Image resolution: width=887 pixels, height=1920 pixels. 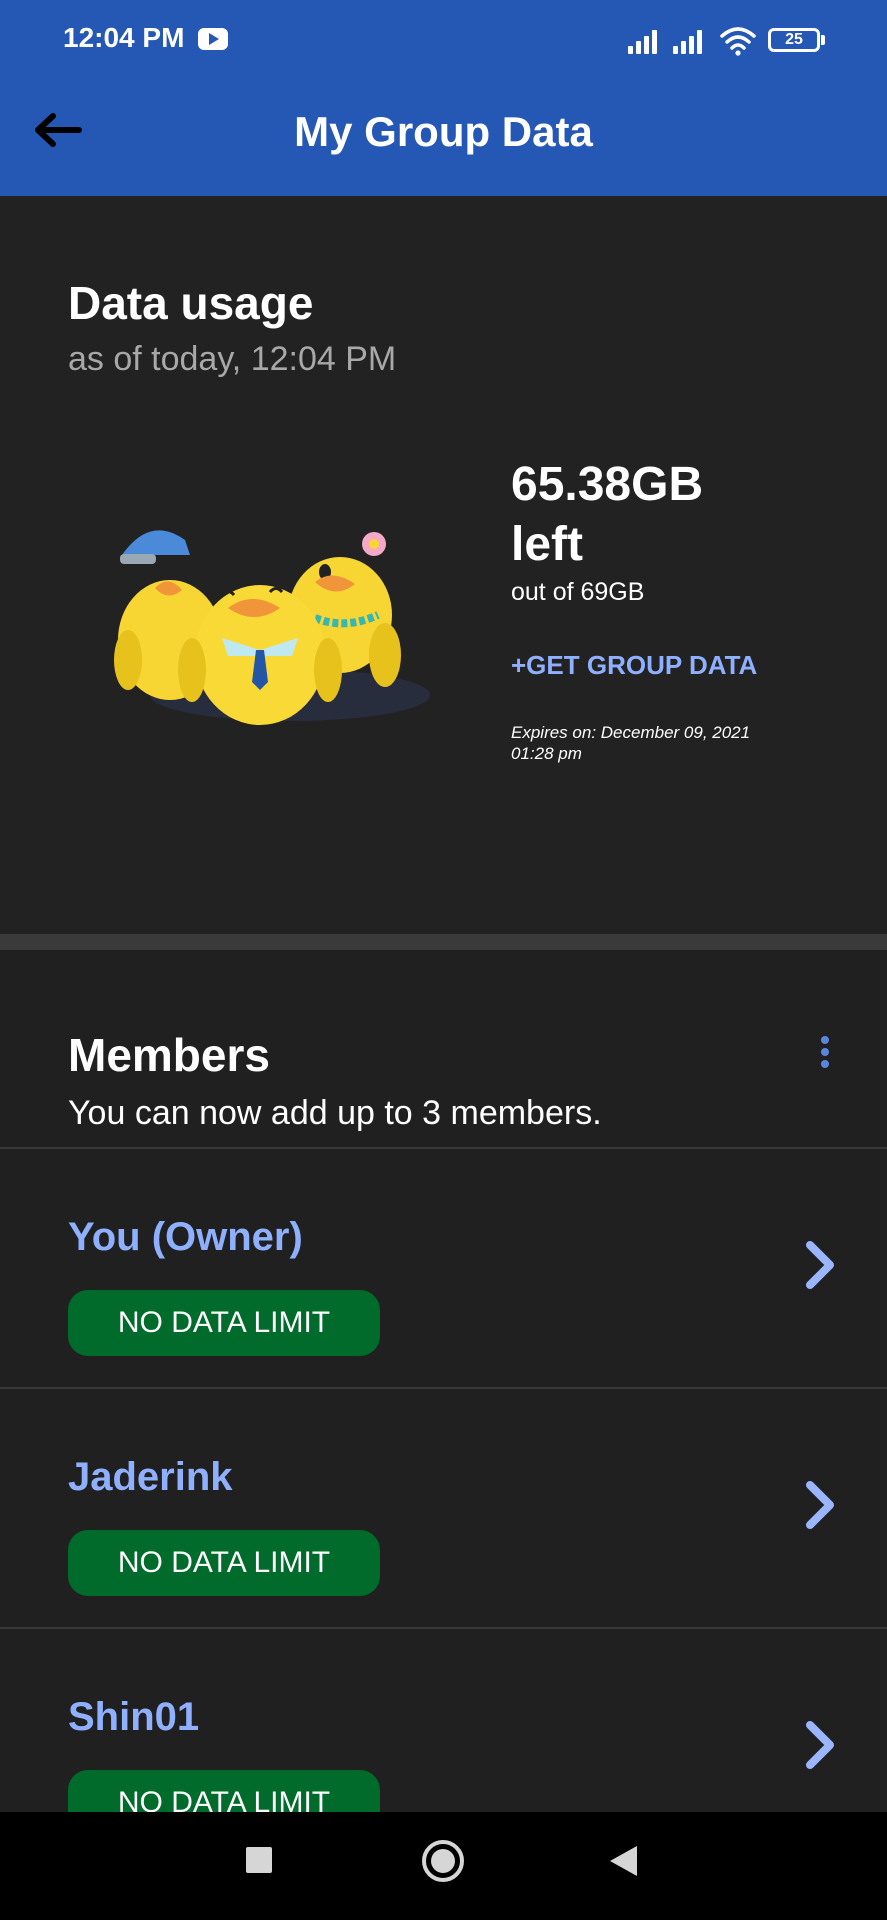 I want to click on members-heading: Members, so click(x=169, y=1055).